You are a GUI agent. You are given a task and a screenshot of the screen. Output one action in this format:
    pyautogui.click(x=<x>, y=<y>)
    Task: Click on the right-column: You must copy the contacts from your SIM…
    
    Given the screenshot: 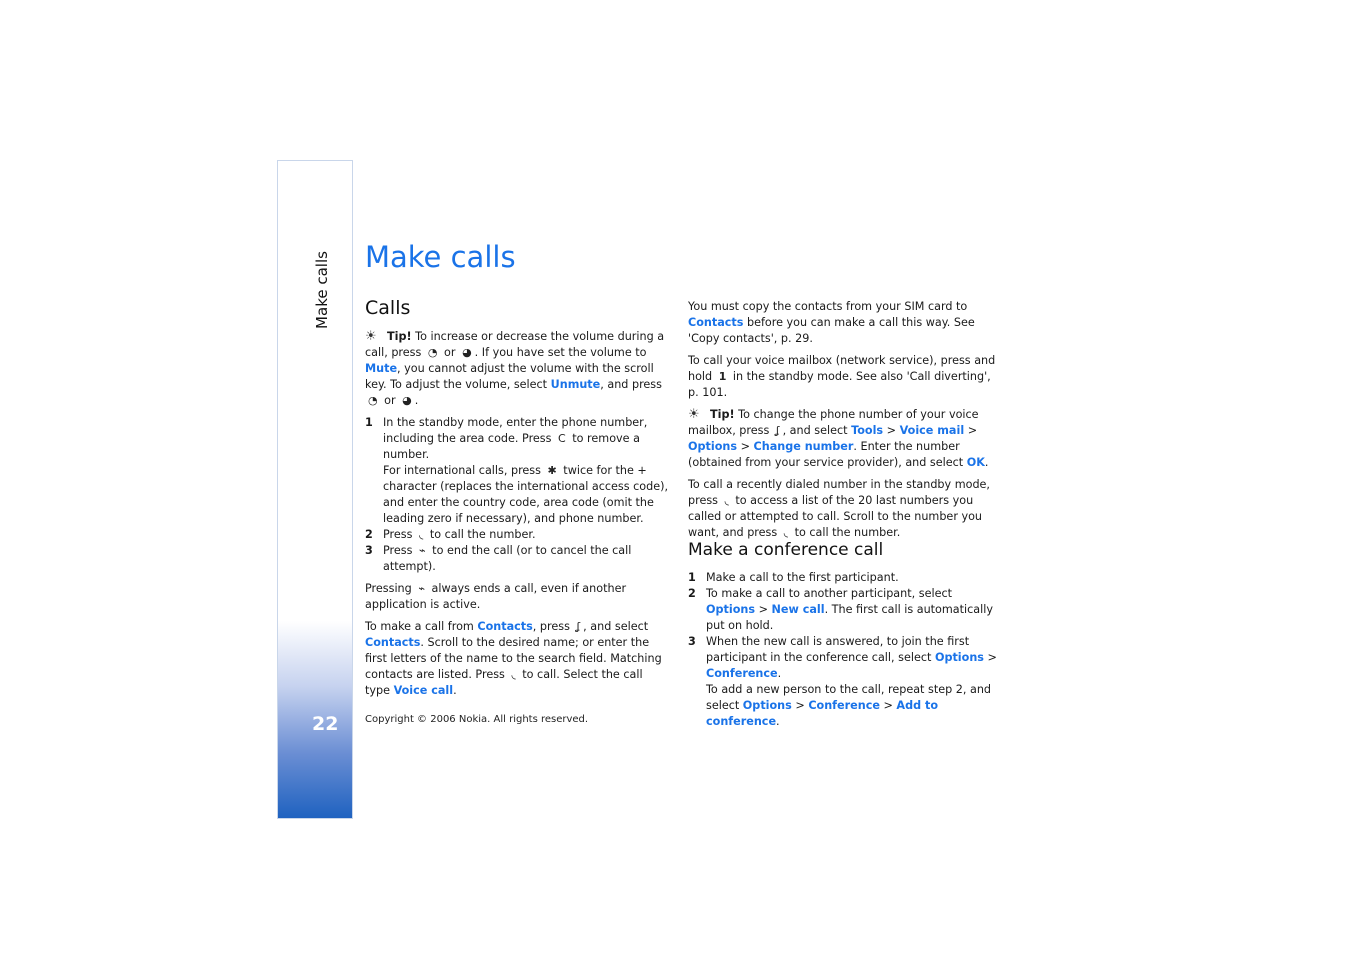 What is the action you would take?
    pyautogui.click(x=843, y=423)
    